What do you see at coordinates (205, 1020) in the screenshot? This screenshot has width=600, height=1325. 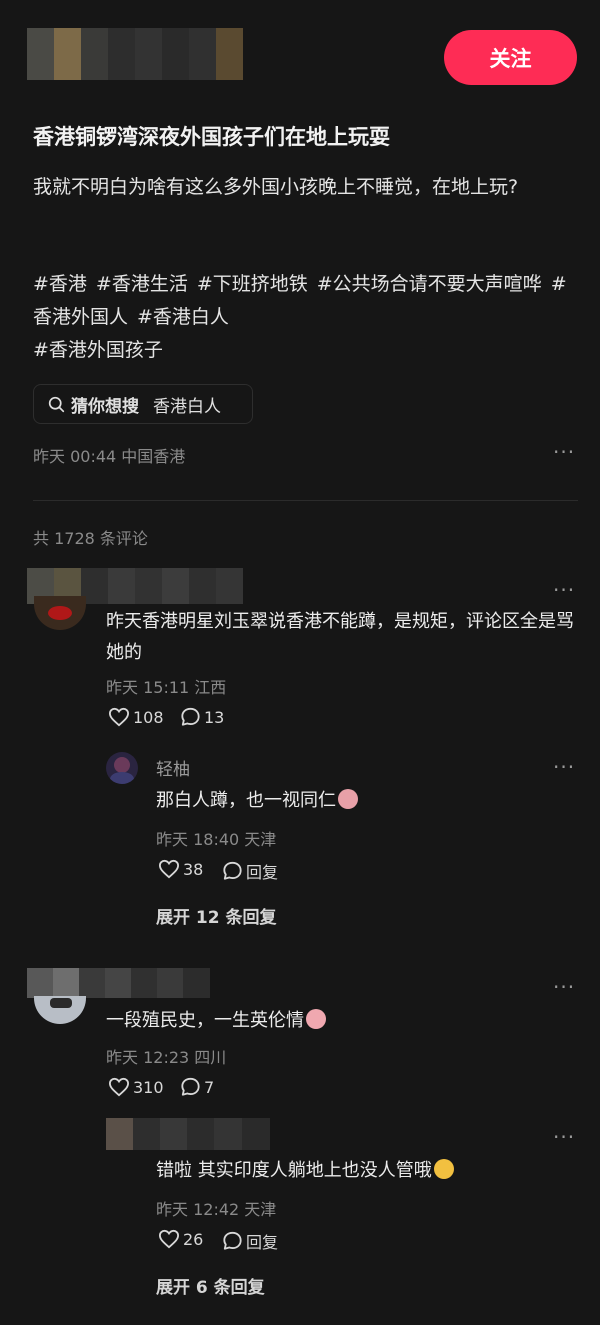 I see `comment-text: 一段殖民史，一生英伦情` at bounding box center [205, 1020].